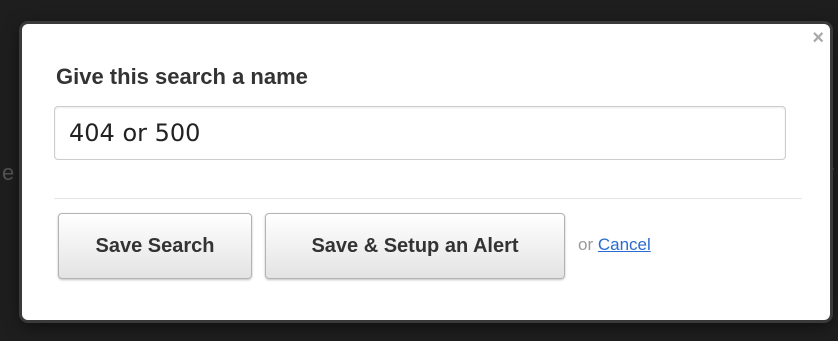 Image resolution: width=838 pixels, height=341 pixels. What do you see at coordinates (586, 244) in the screenshot?
I see `or-text: or` at bounding box center [586, 244].